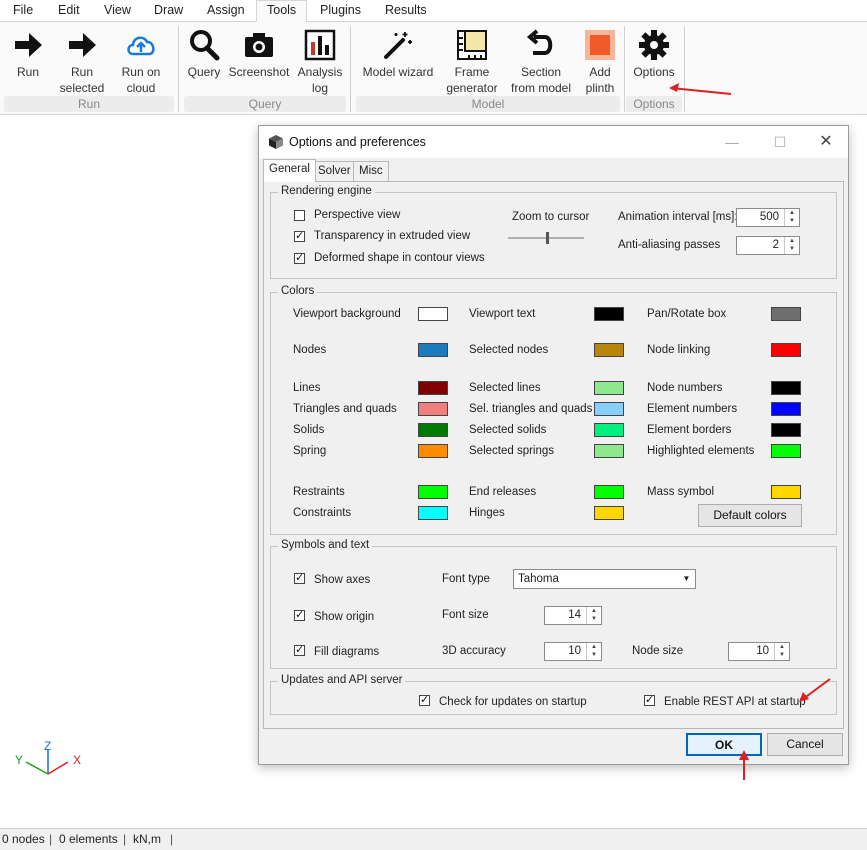 This screenshot has width=867, height=850. What do you see at coordinates (686, 579) in the screenshot?
I see `chevron-down-icon: ▼` at bounding box center [686, 579].